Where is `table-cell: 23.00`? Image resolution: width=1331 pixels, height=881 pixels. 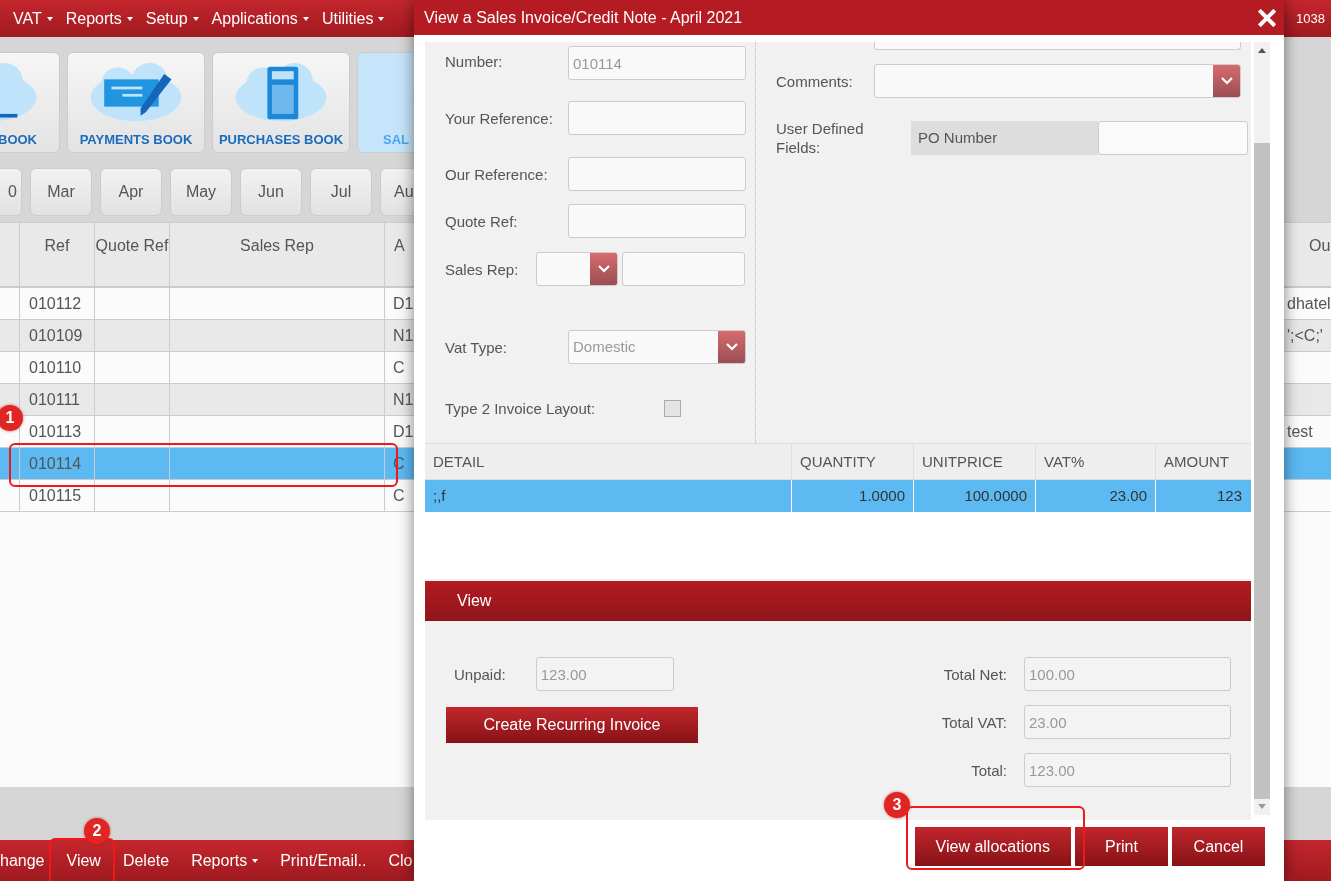 table-cell: 23.00 is located at coordinates (1096, 496).